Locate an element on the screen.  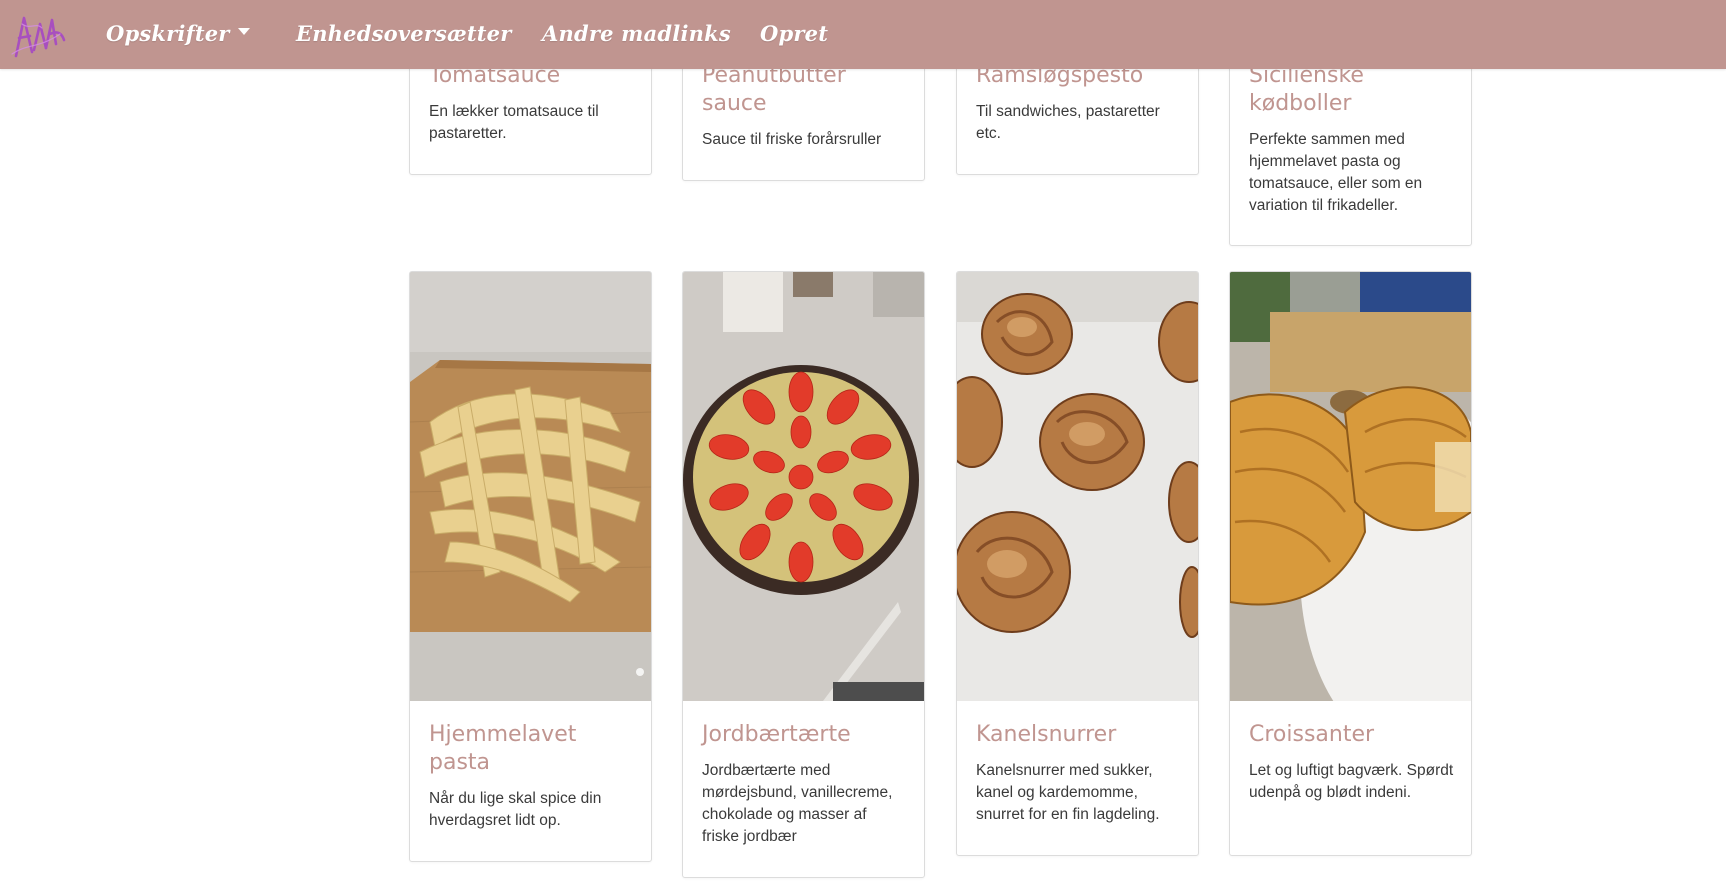
card-description: Til sandwiches, pastaretter etc. is located at coordinates (1068, 122).